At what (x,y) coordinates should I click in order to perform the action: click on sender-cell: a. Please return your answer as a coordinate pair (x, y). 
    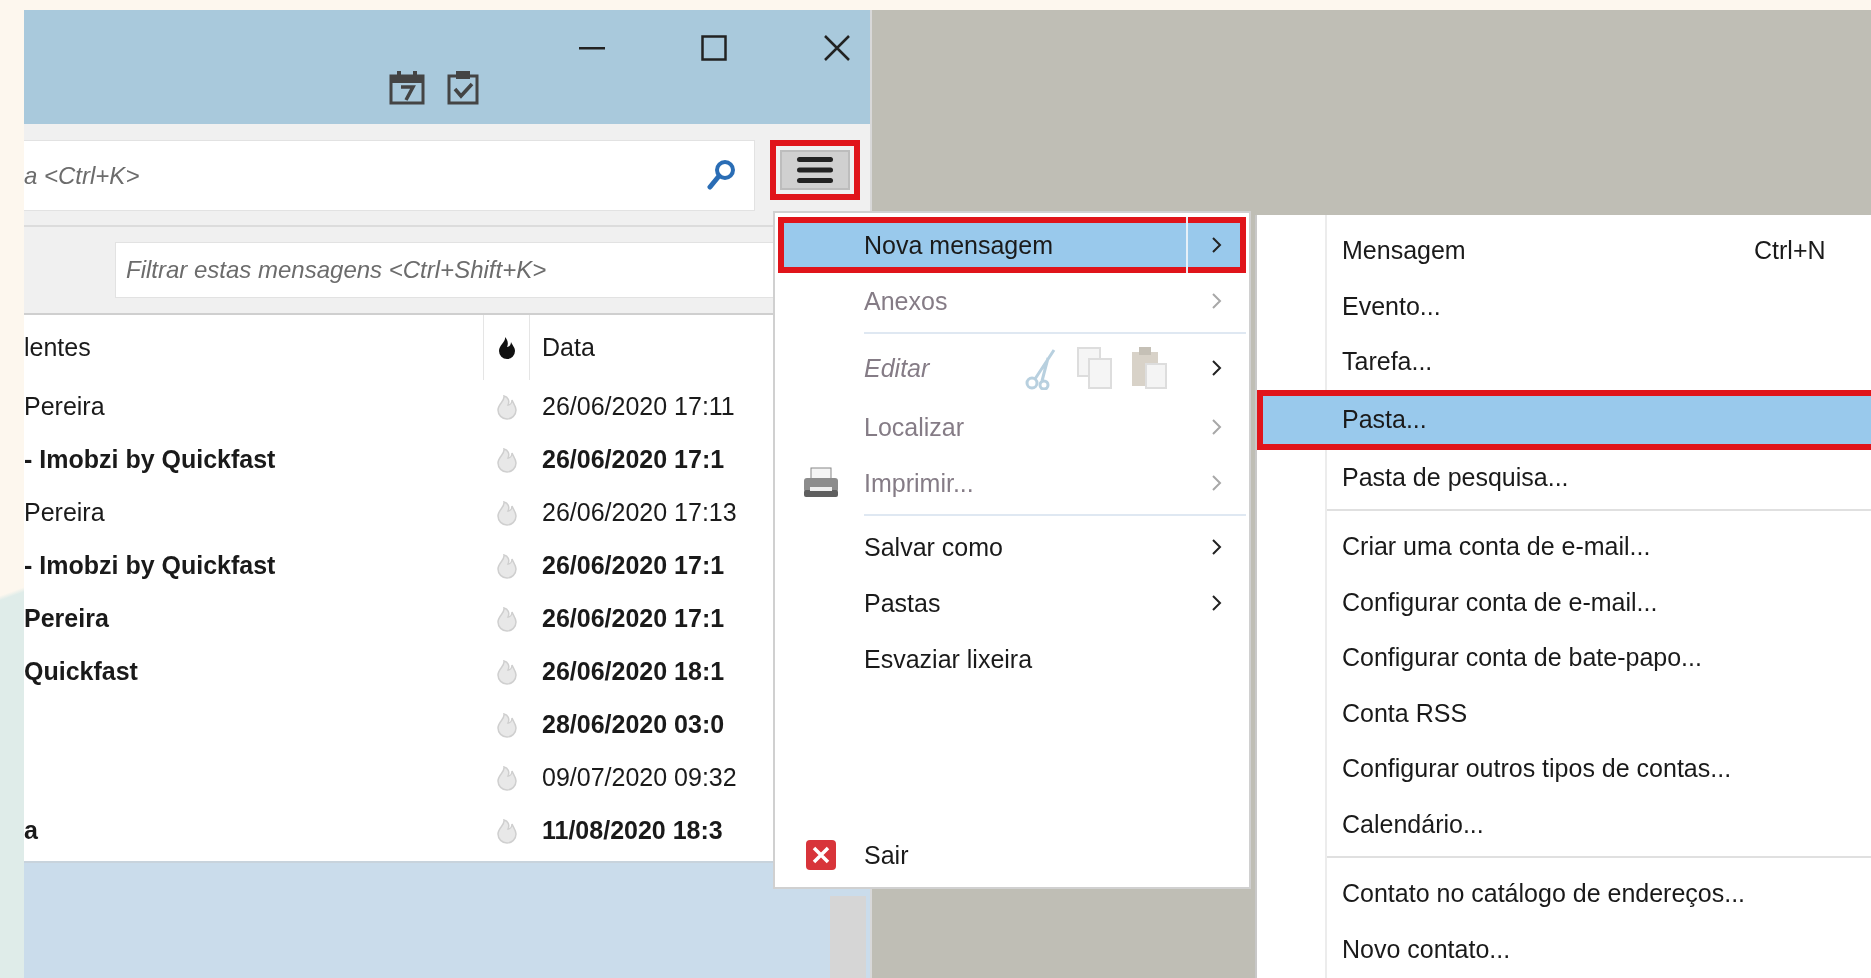
    Looking at the image, I should click on (31, 830).